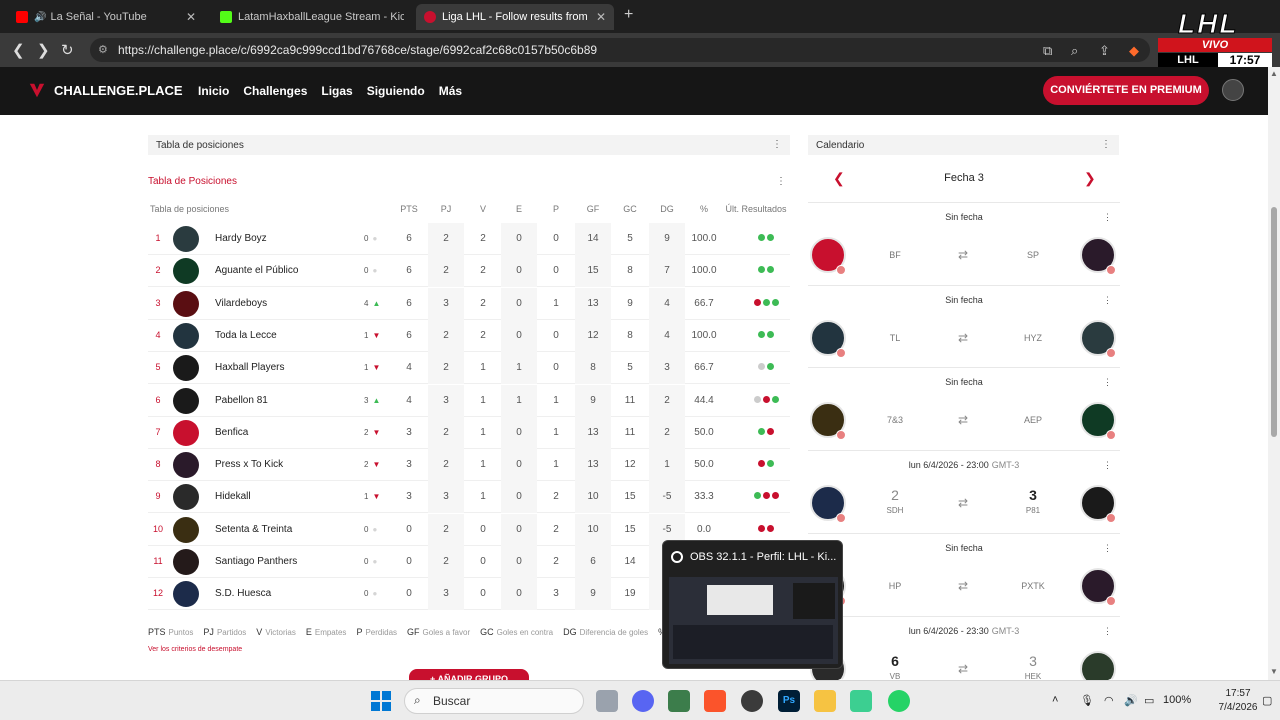 The height and width of the screenshot is (720, 1280). What do you see at coordinates (18, 50) in the screenshot?
I see `back-icon: ❮` at bounding box center [18, 50].